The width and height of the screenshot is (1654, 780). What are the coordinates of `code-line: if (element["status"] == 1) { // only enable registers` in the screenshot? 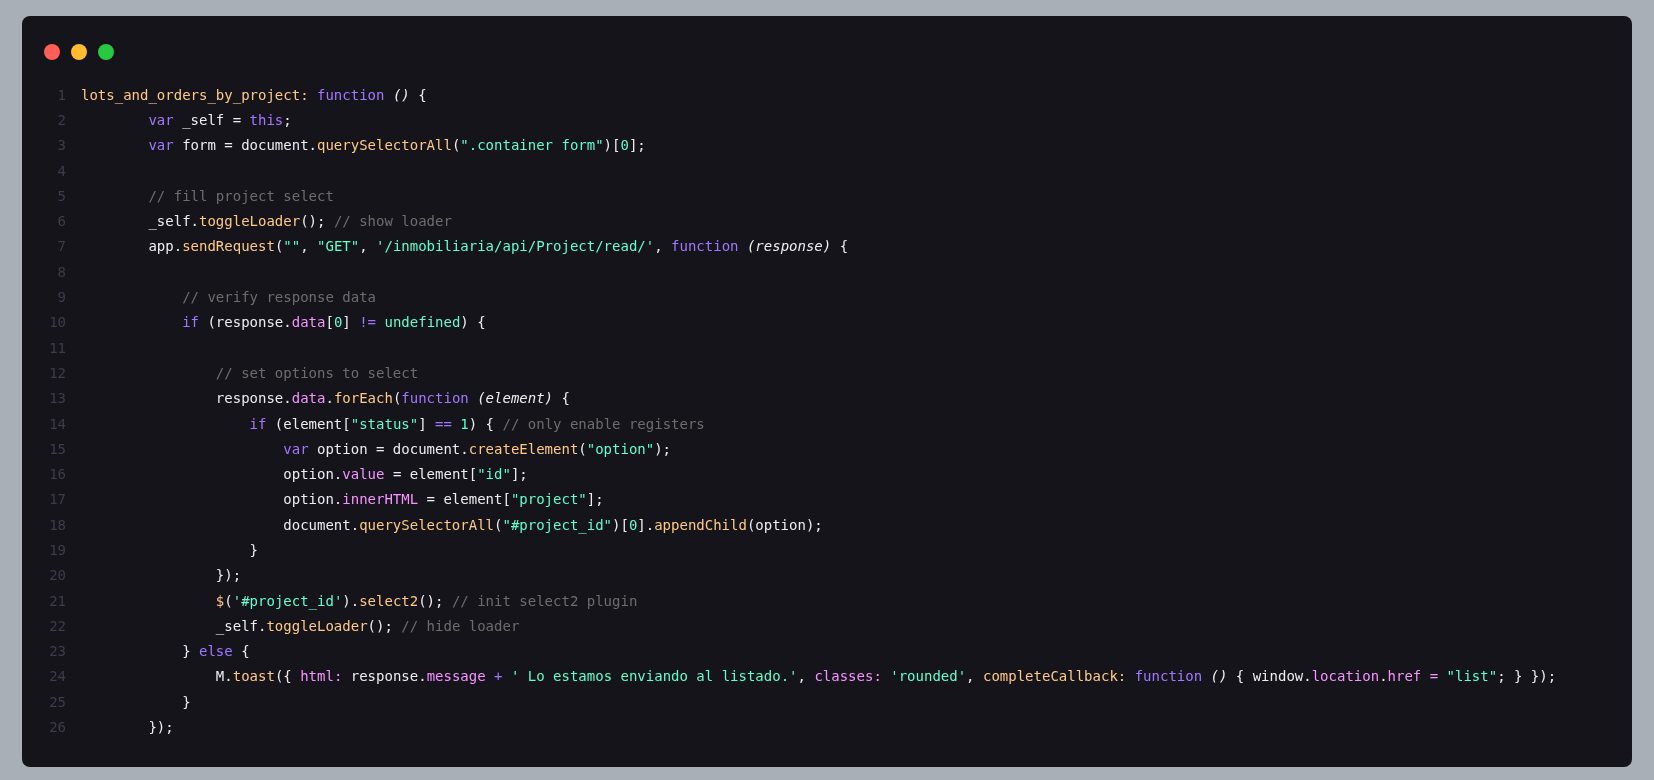 It's located at (476, 423).